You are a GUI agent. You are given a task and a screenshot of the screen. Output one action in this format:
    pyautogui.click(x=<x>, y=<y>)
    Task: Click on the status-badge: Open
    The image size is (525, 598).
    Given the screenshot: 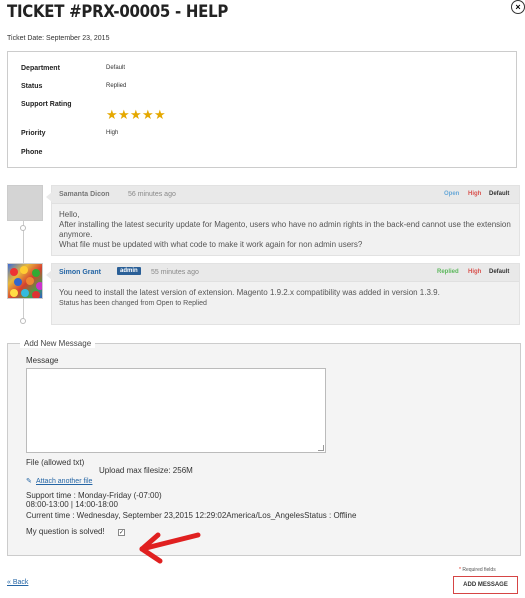 What is the action you would take?
    pyautogui.click(x=452, y=194)
    